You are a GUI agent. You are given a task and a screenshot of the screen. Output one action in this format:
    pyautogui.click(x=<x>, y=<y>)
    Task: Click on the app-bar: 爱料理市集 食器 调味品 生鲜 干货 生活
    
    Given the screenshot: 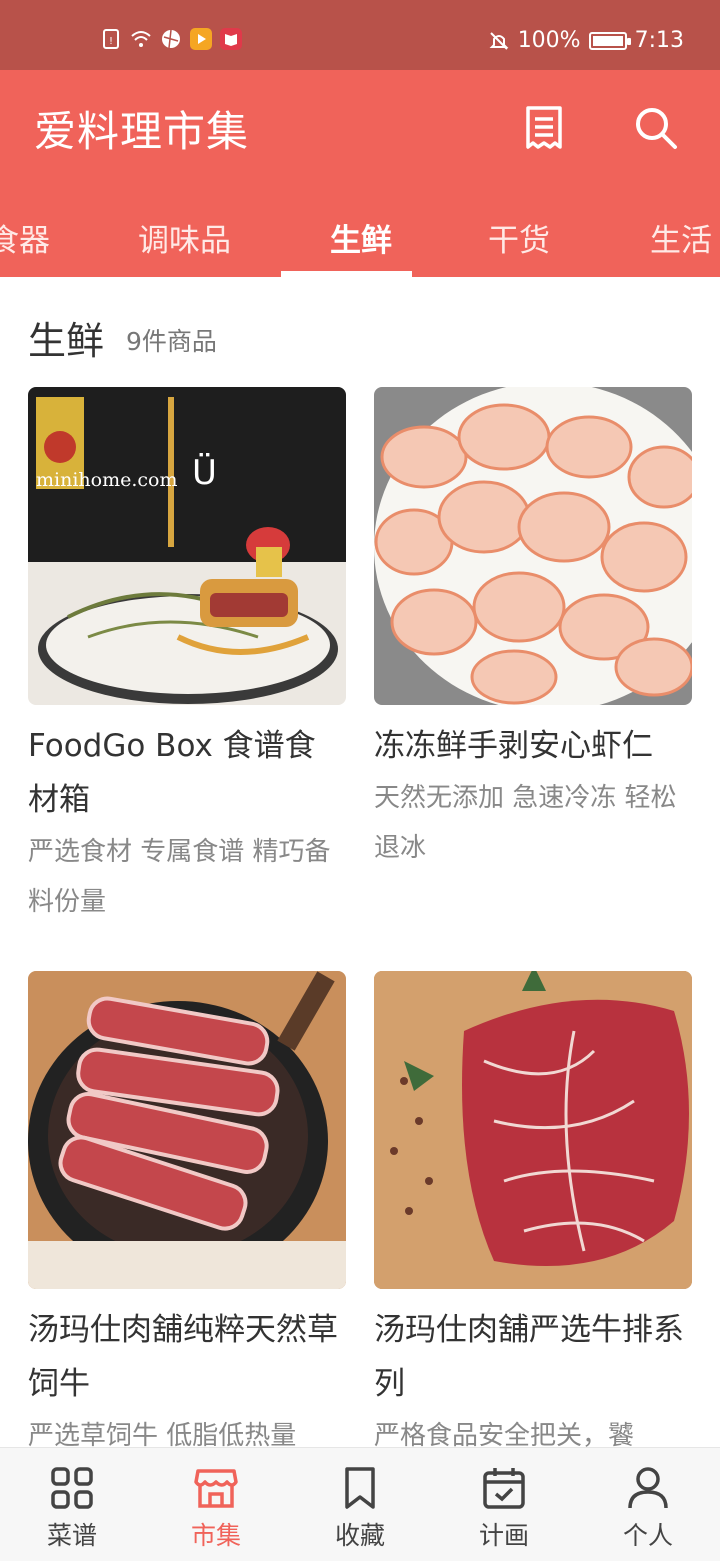 What is the action you would take?
    pyautogui.click(x=360, y=173)
    